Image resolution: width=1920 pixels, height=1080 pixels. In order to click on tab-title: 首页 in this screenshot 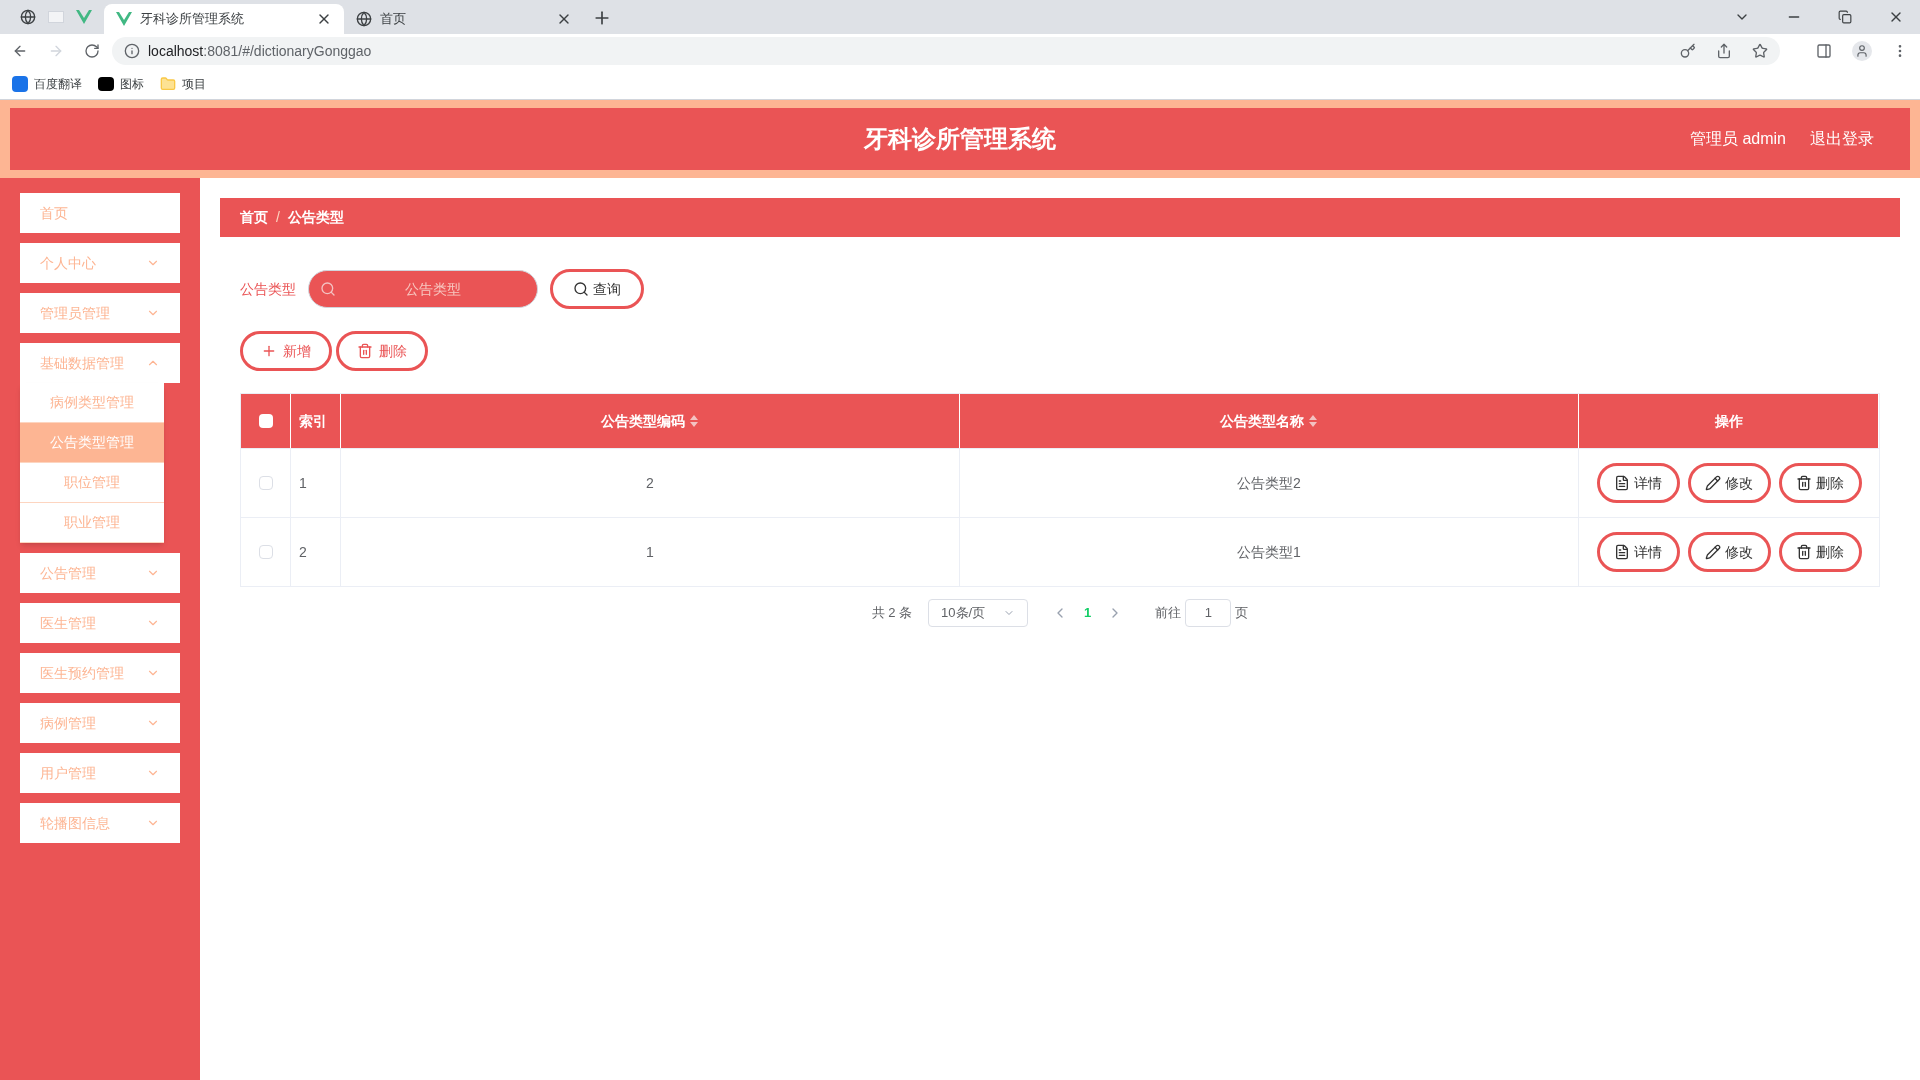, I will do `click(393, 19)`.